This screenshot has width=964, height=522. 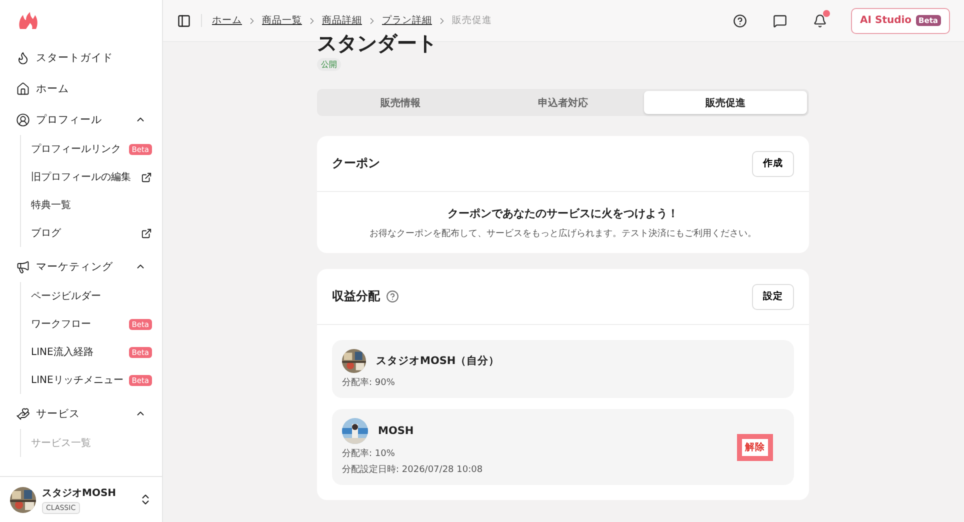 What do you see at coordinates (91, 233) in the screenshot?
I see `nav-subitem: ブログ` at bounding box center [91, 233].